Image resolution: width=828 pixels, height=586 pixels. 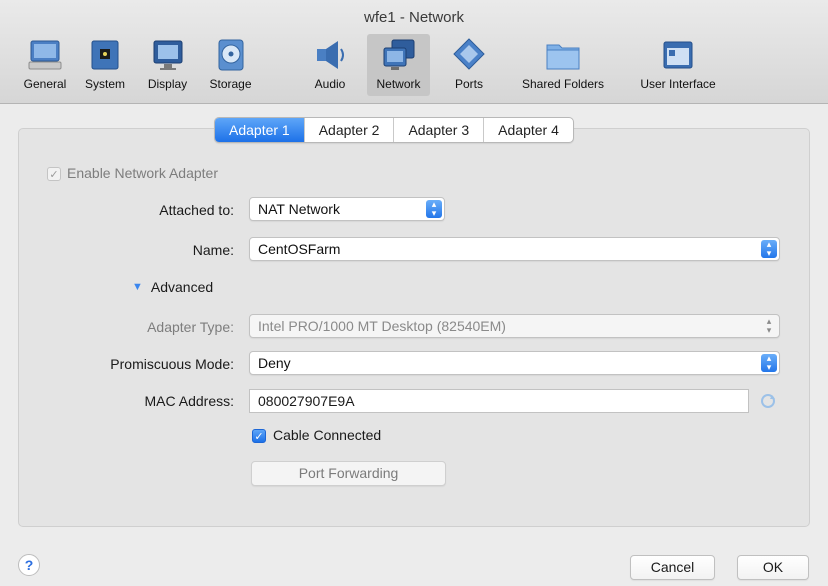 I want to click on tab-adapter-4: Adapter 4, so click(x=528, y=130).